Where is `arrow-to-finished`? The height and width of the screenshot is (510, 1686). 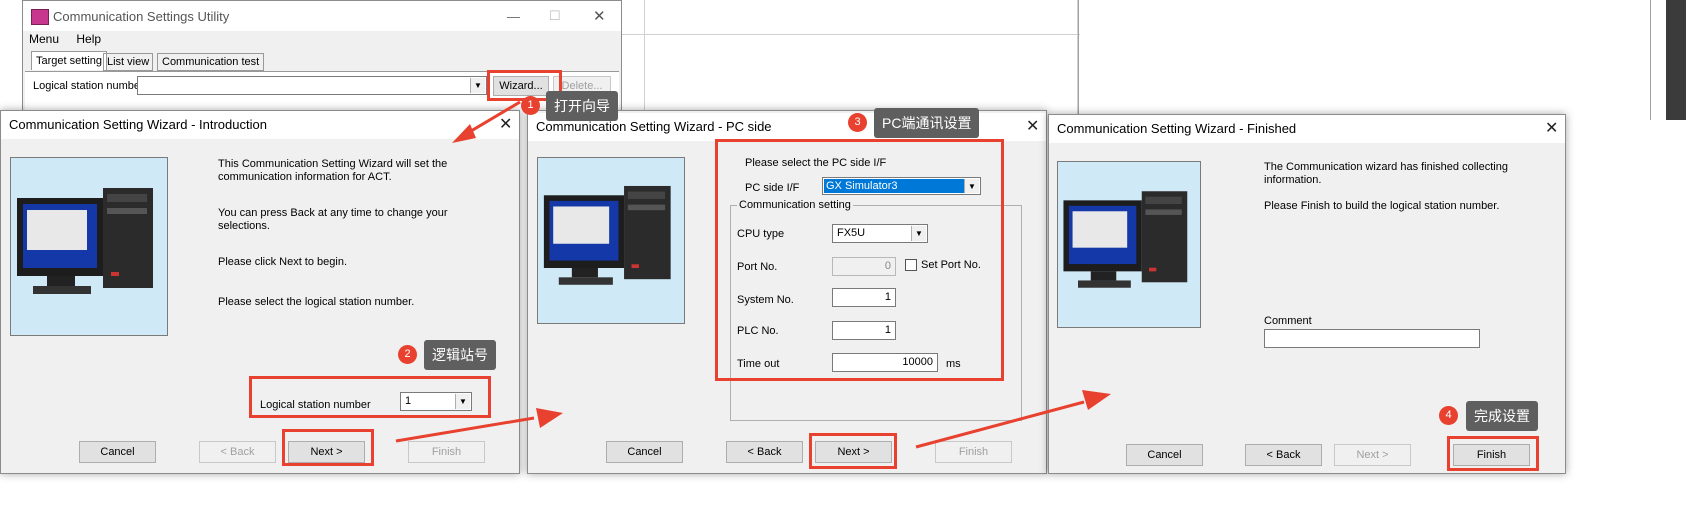
arrow-to-finished is located at coordinates (1000, 424).